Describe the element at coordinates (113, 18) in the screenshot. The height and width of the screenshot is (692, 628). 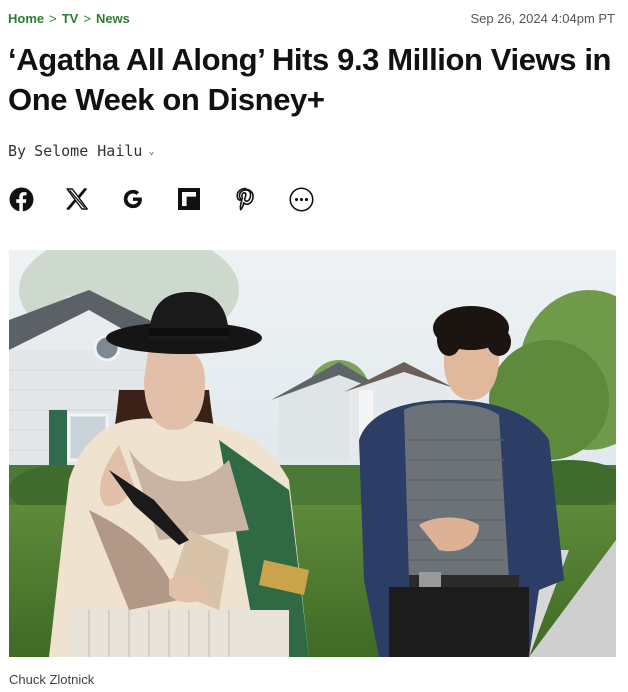
I see `breadcrumb-news: News` at that location.